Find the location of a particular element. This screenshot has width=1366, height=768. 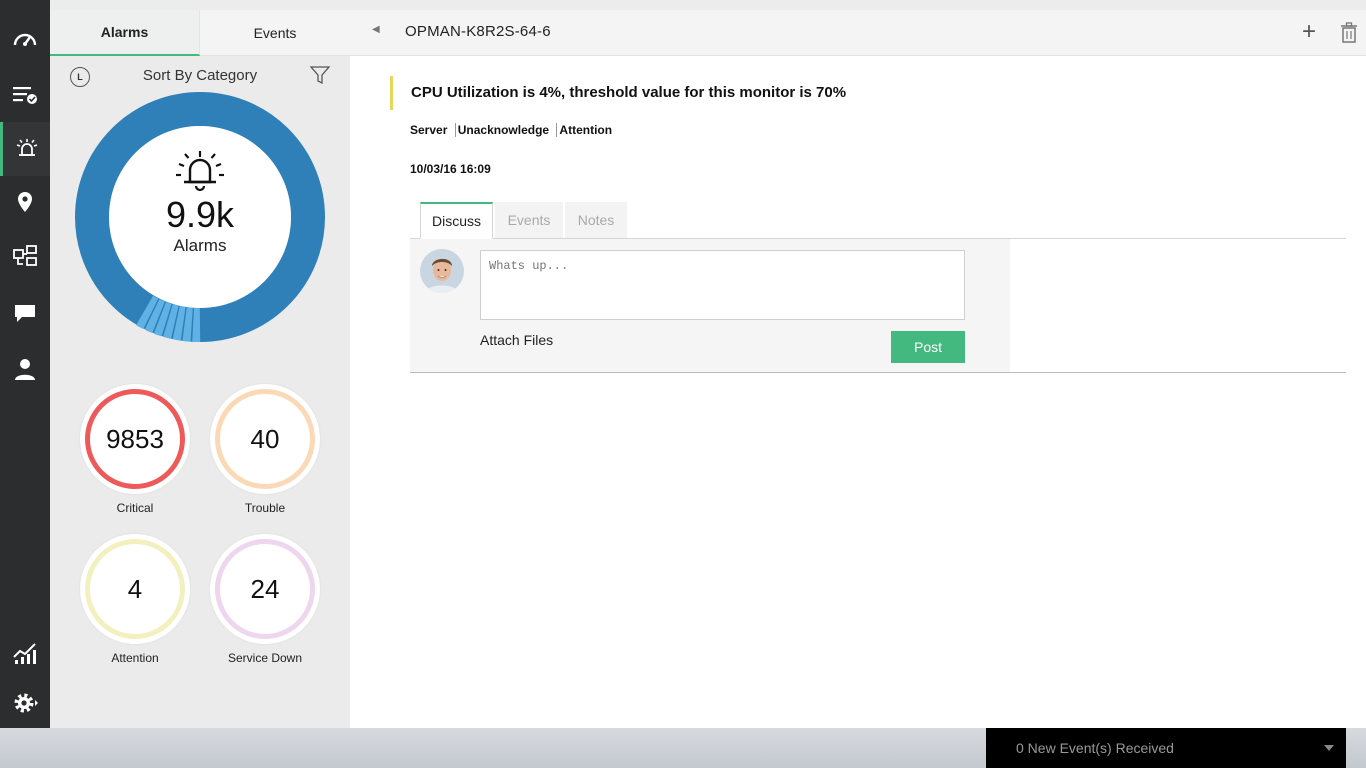

rail-settings is located at coordinates (25, 703).